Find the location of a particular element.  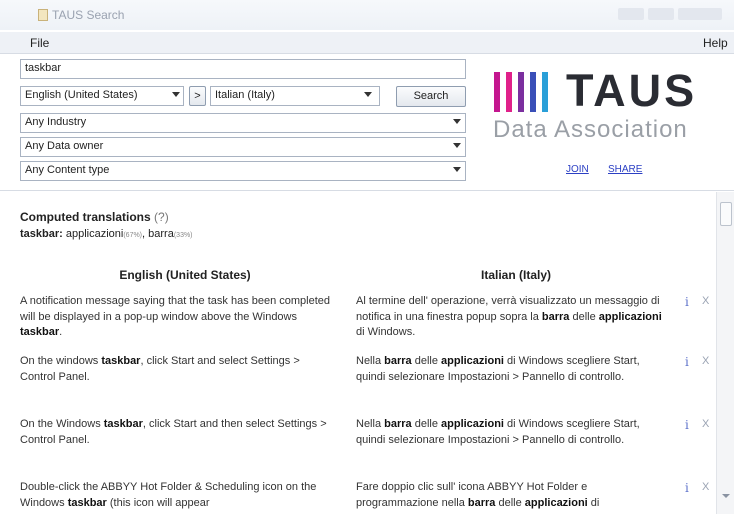

swap-languages-button: > is located at coordinates (197, 96).